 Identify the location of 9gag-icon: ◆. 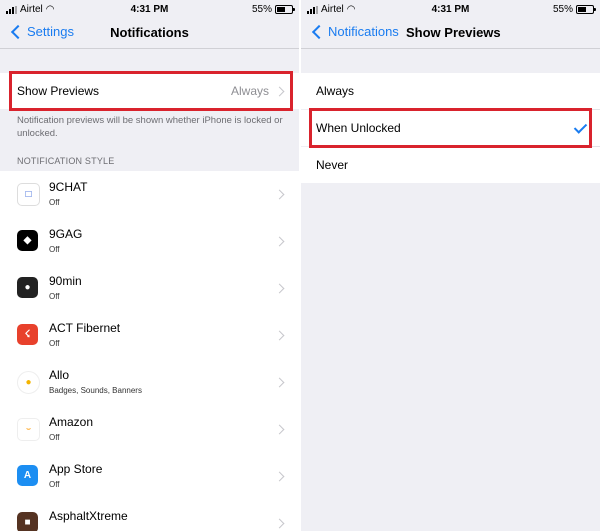
(27, 240).